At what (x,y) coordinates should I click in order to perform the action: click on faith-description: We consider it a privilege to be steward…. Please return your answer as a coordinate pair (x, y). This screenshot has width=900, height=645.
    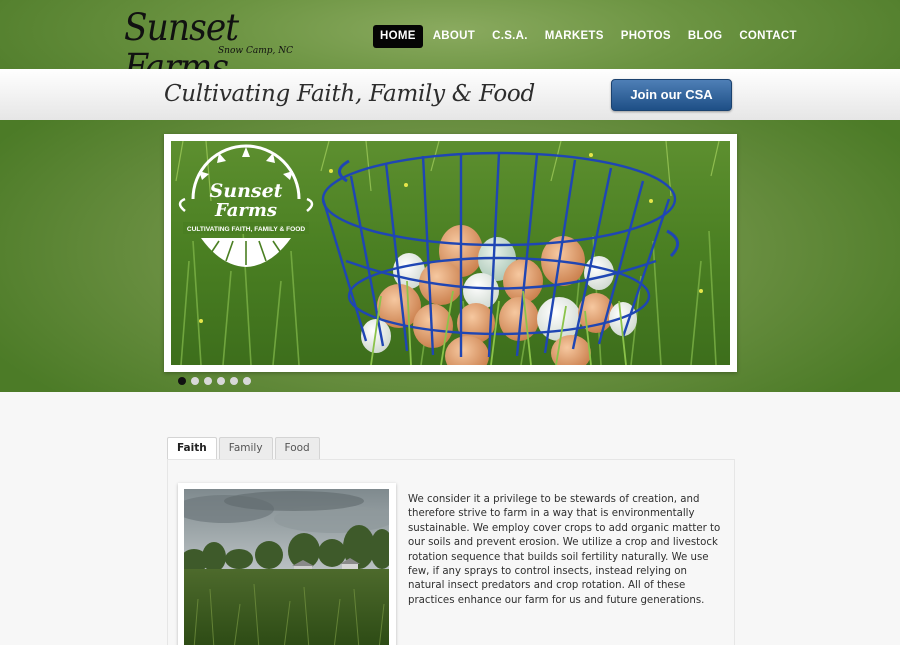
    Looking at the image, I should click on (564, 550).